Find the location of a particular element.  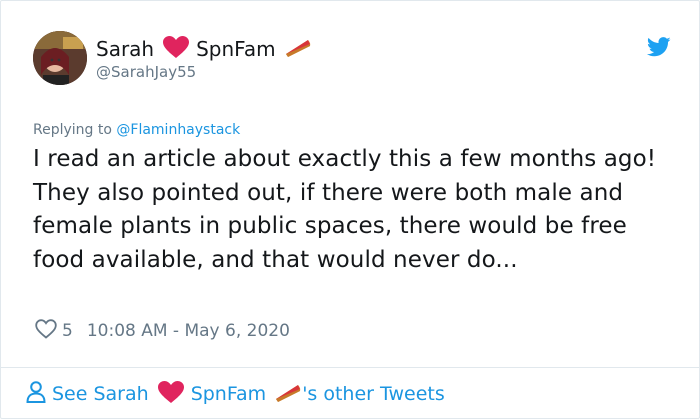

like-heart-icon is located at coordinates (46, 331).